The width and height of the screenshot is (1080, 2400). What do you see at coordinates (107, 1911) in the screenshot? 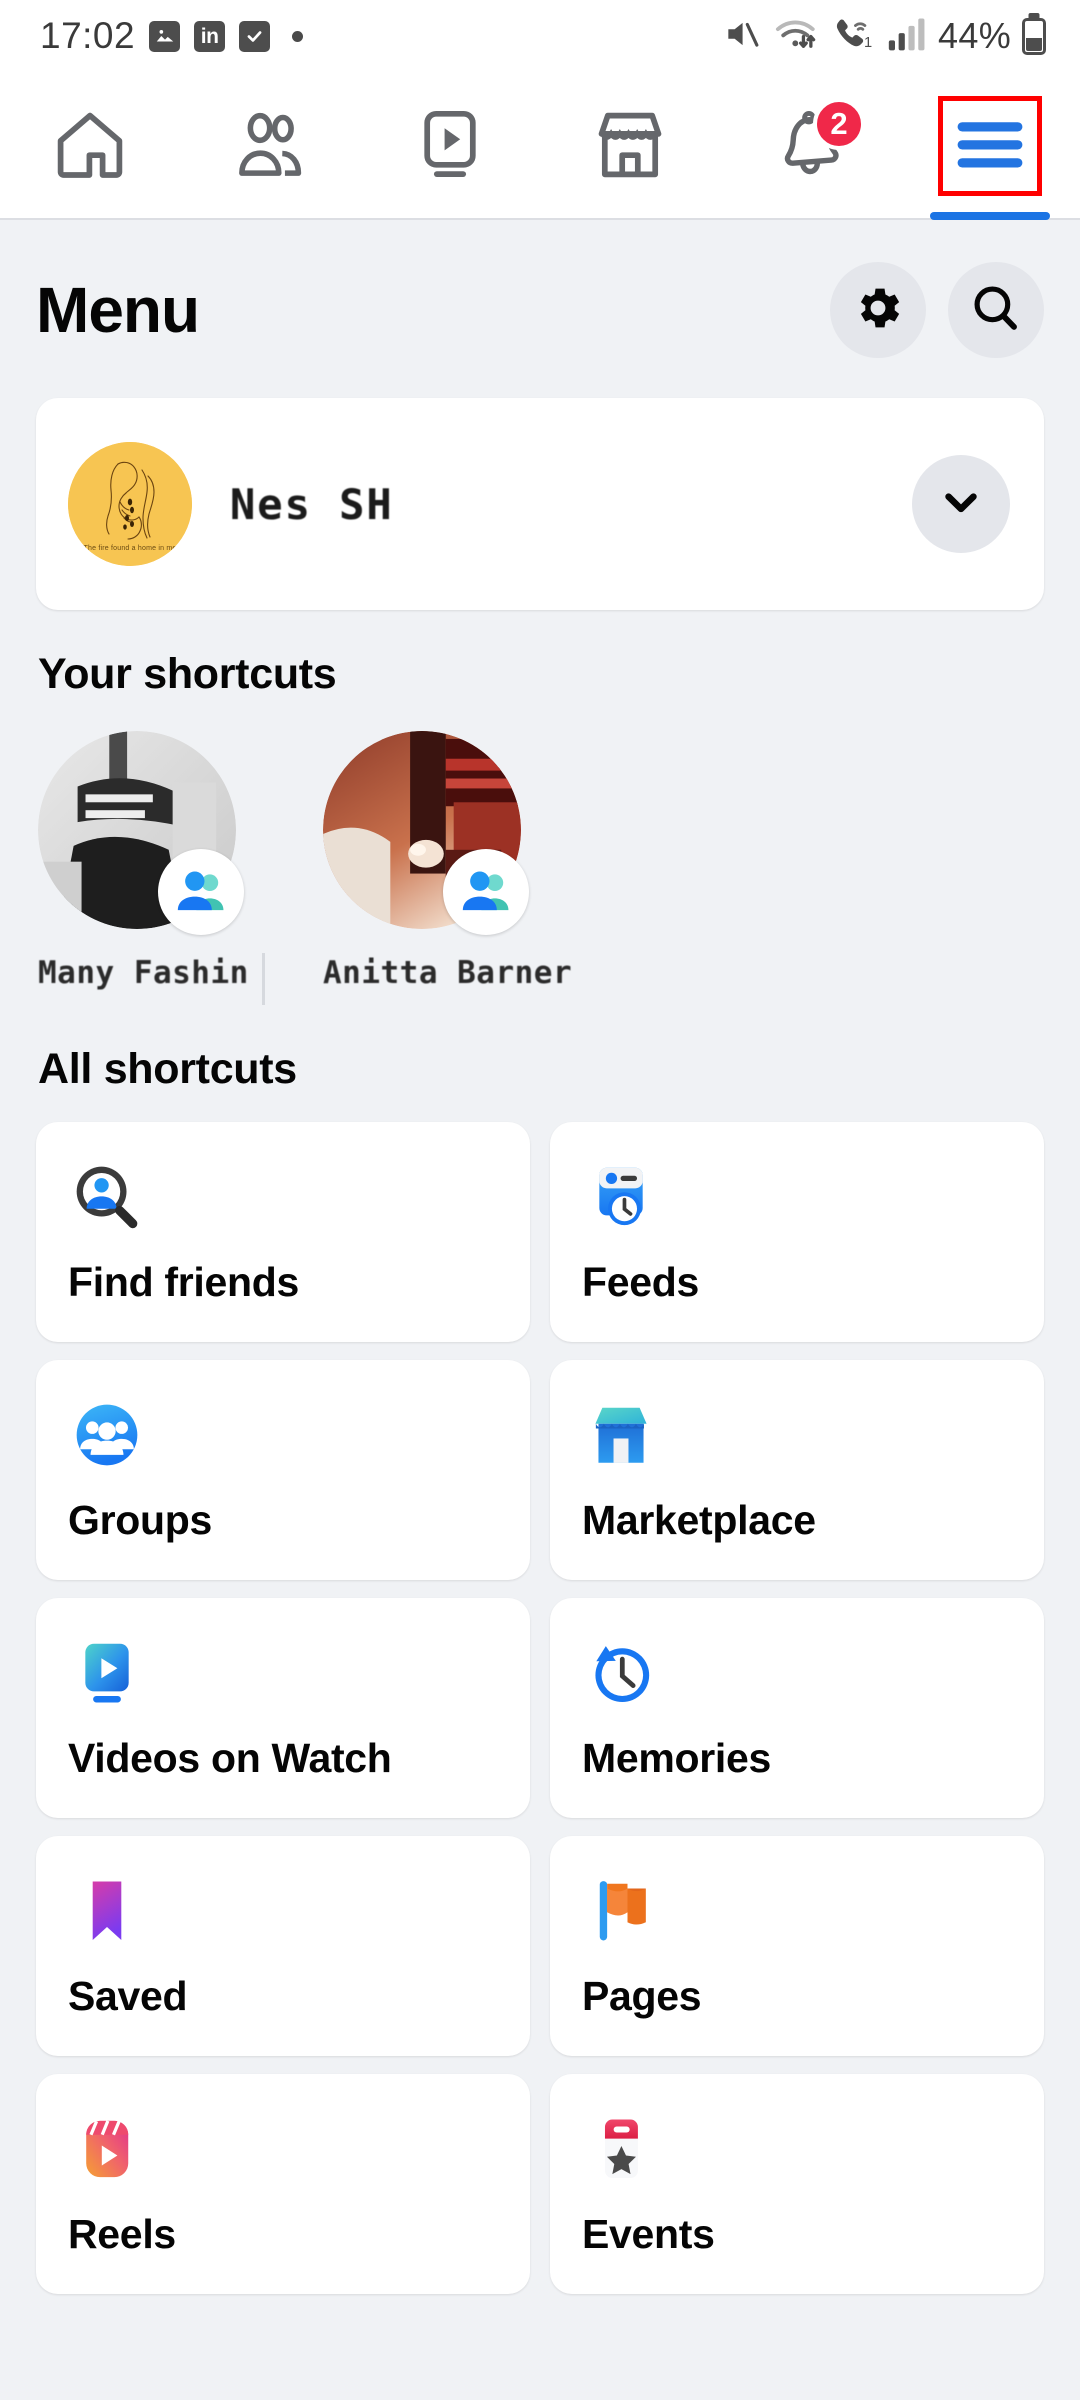
I see `saved-bookmark-icon` at bounding box center [107, 1911].